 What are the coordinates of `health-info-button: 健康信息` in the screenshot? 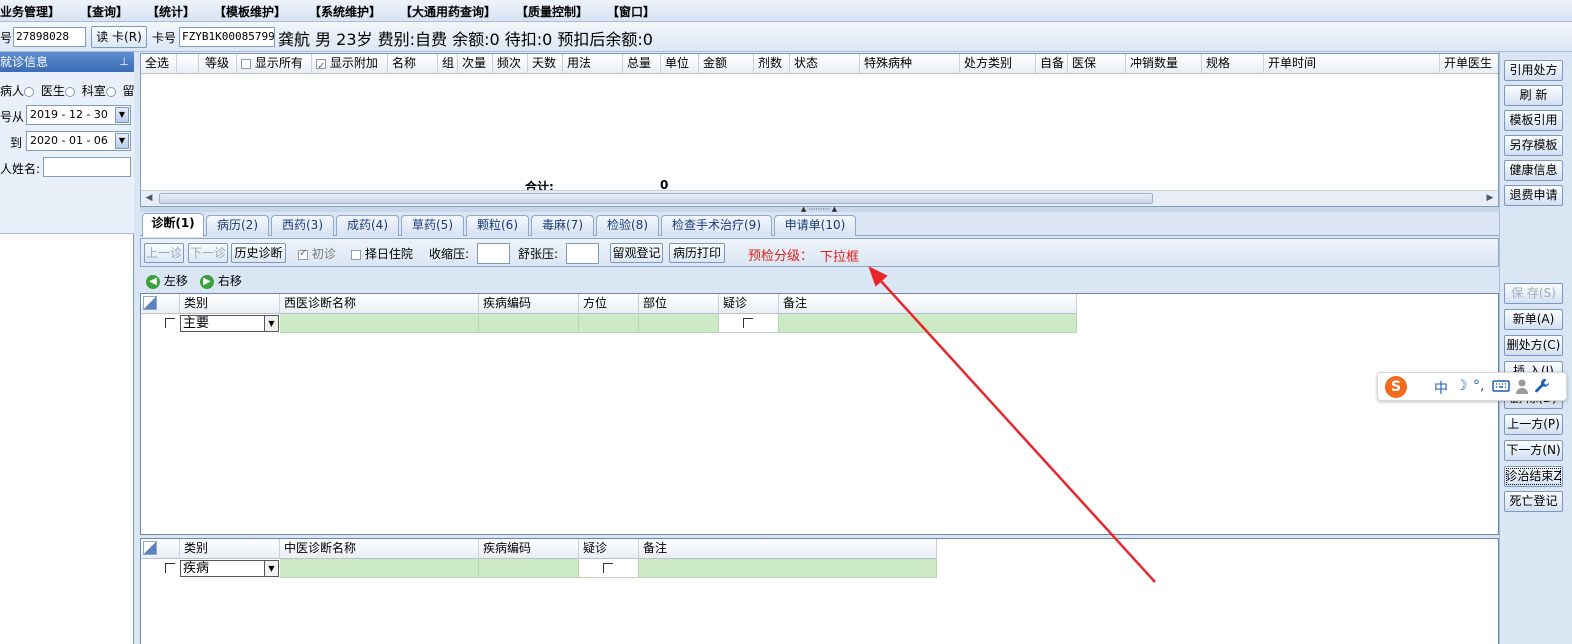 It's located at (1533, 170).